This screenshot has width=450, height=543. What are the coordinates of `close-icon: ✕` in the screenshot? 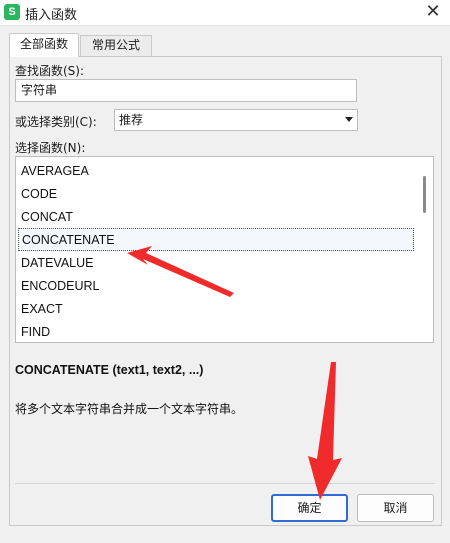 It's located at (433, 13).